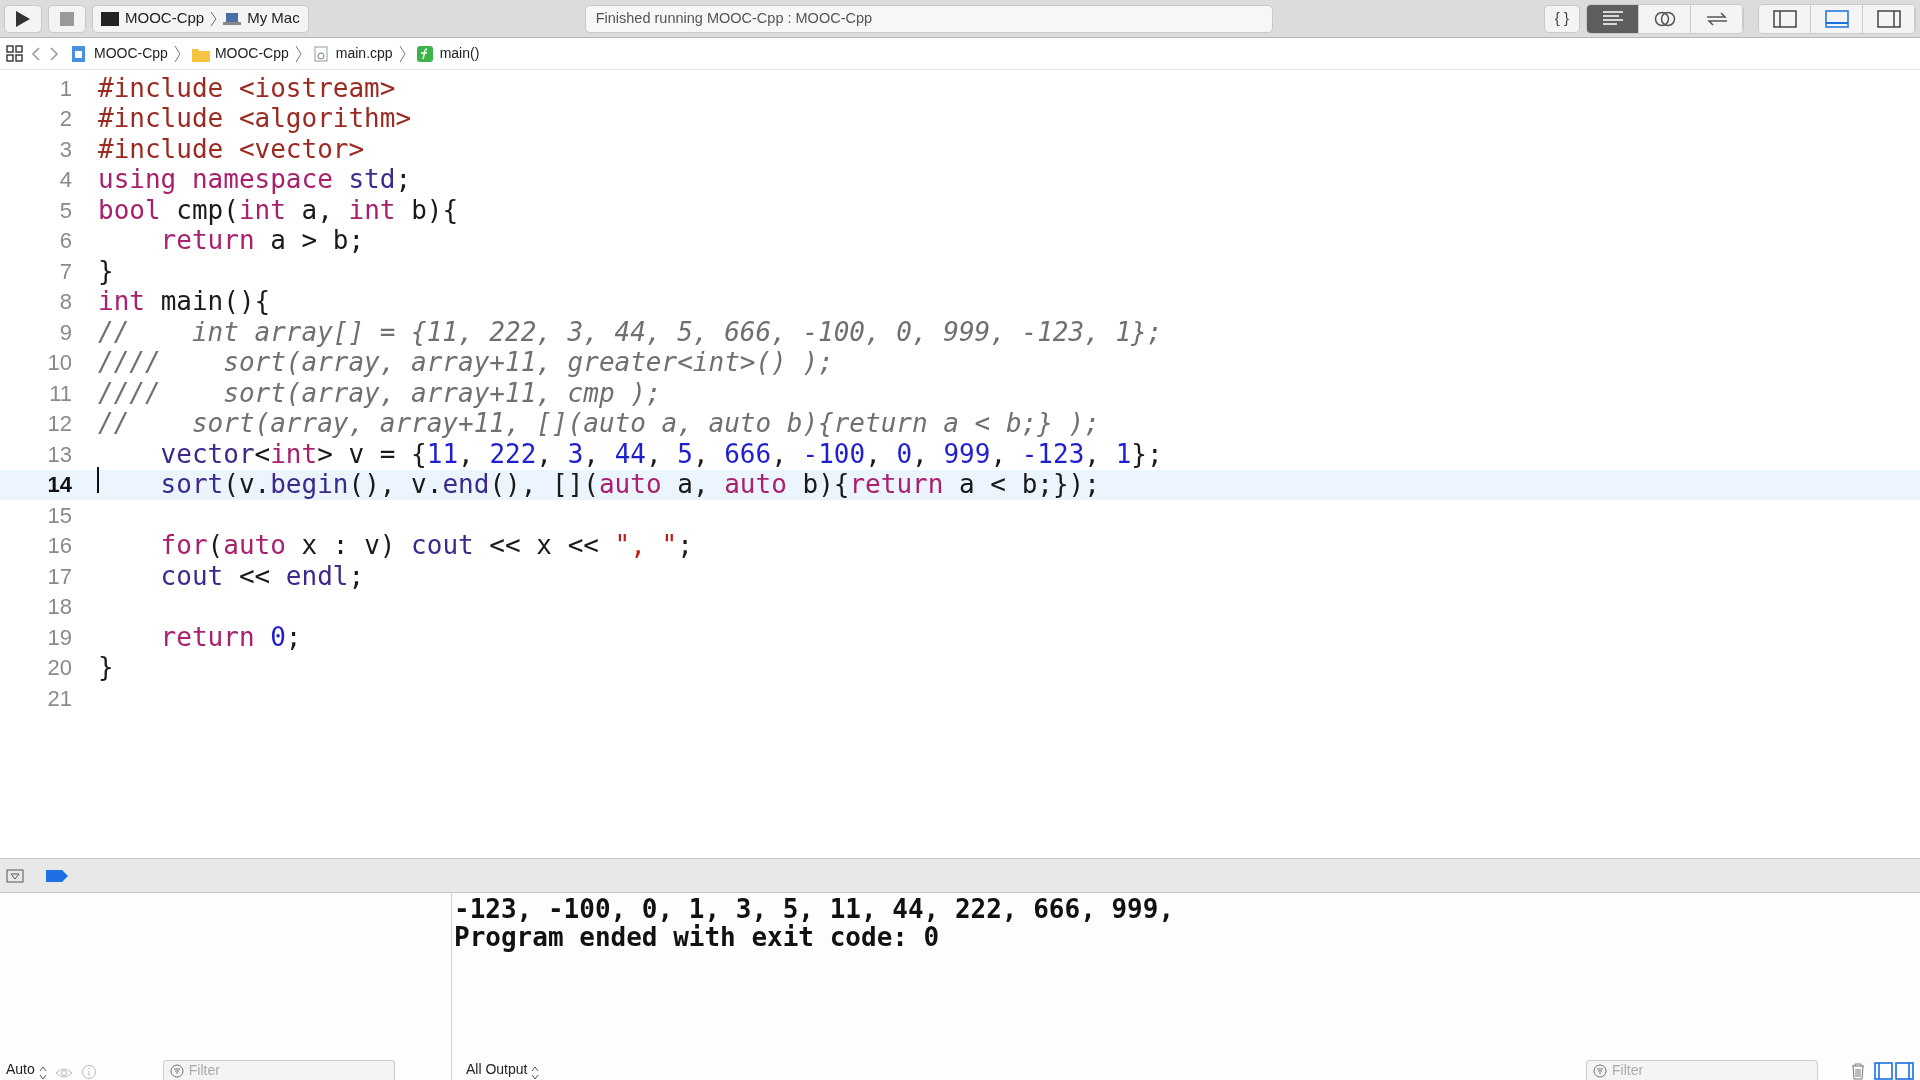  Describe the element at coordinates (59, 698) in the screenshot. I see `line-number: 21` at that location.